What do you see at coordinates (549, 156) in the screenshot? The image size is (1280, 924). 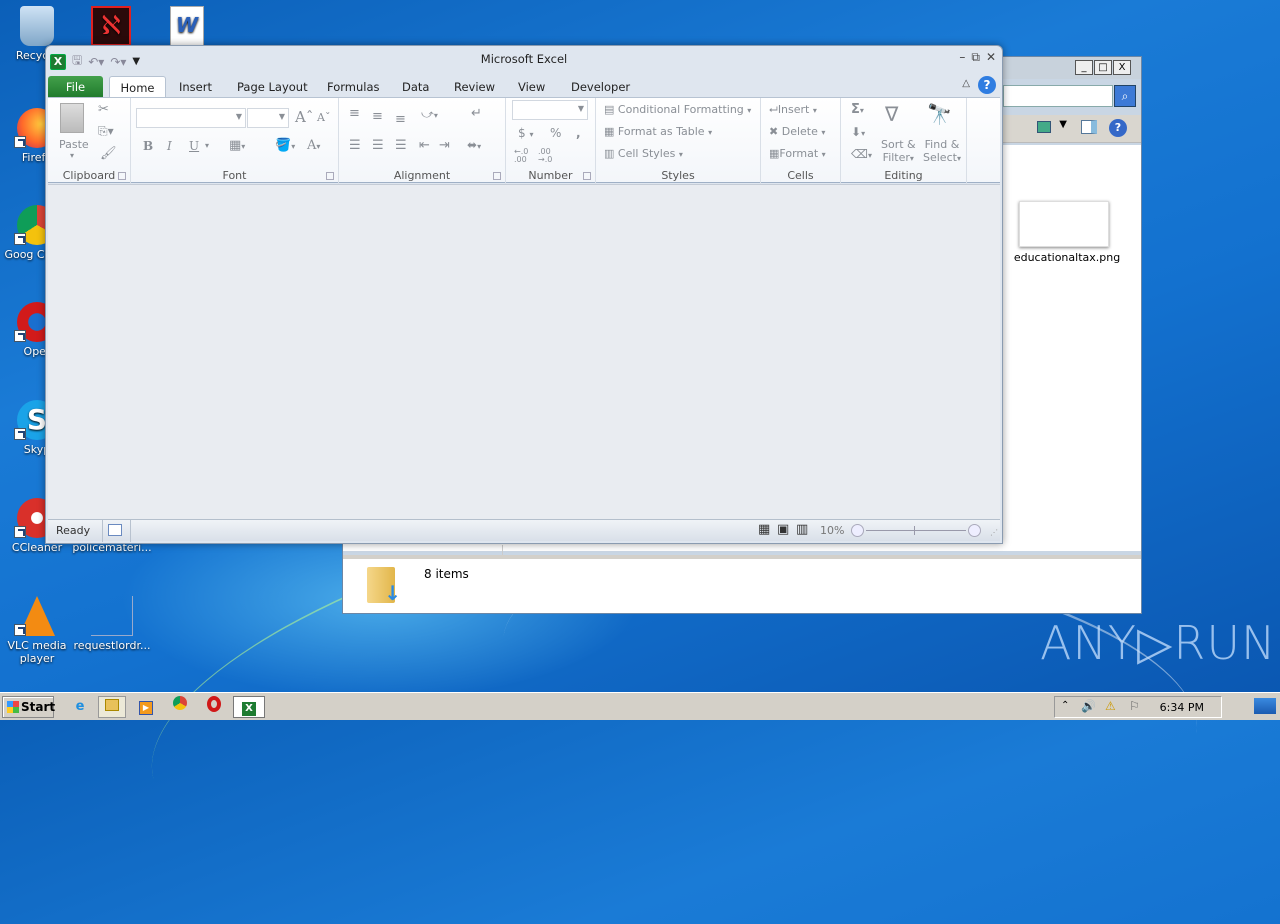 I see `decrease-decimal-button: .00 →.0` at bounding box center [549, 156].